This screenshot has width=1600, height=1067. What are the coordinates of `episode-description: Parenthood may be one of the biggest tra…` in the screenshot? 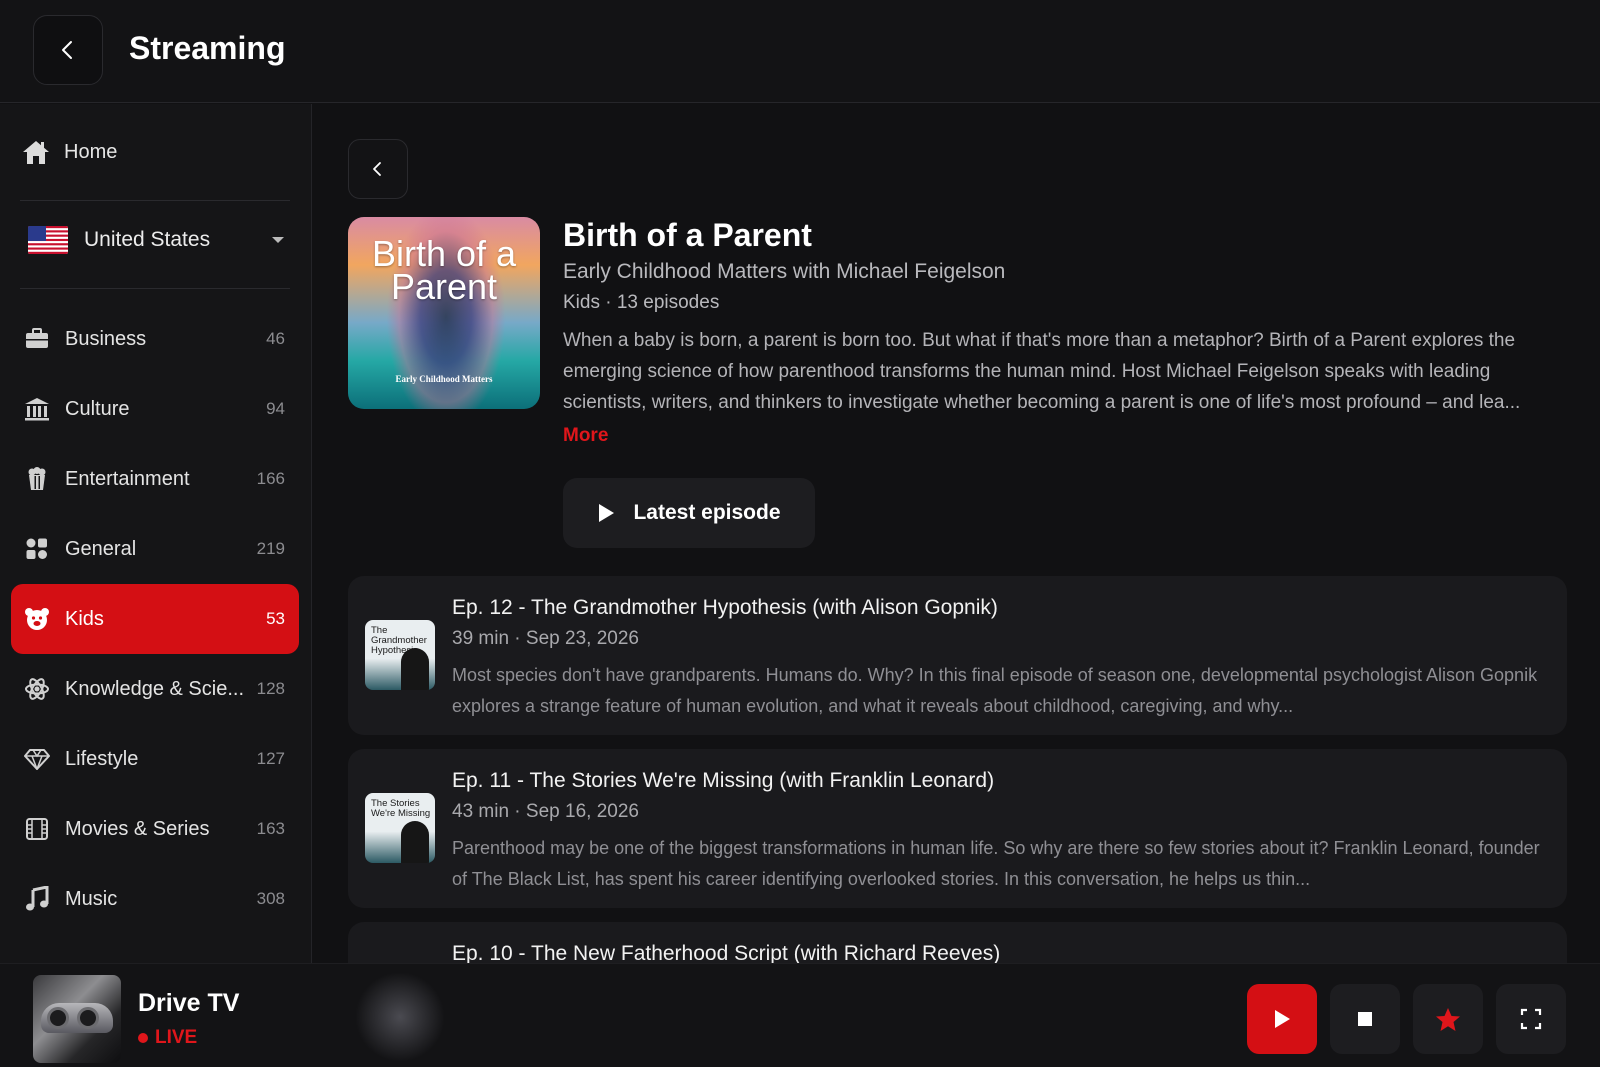 It's located at (996, 863).